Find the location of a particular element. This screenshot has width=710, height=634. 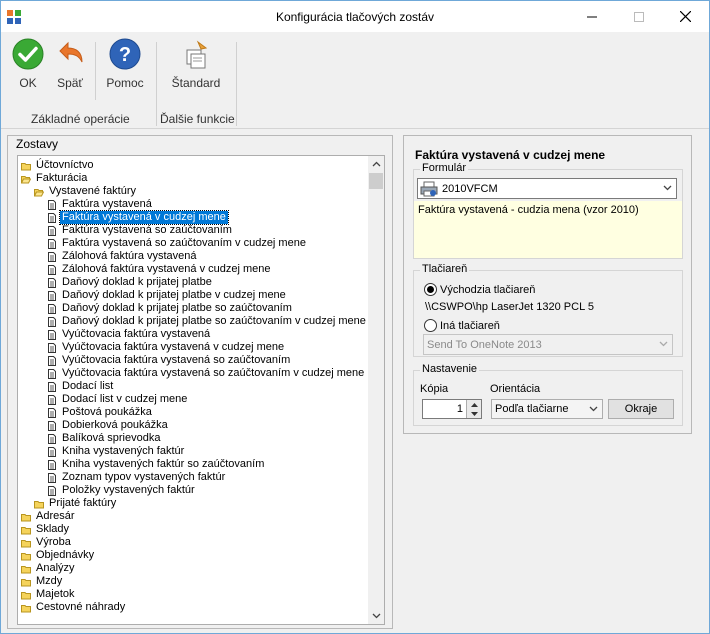

tree-item-label: Poštová poukážka is located at coordinates (107, 412).